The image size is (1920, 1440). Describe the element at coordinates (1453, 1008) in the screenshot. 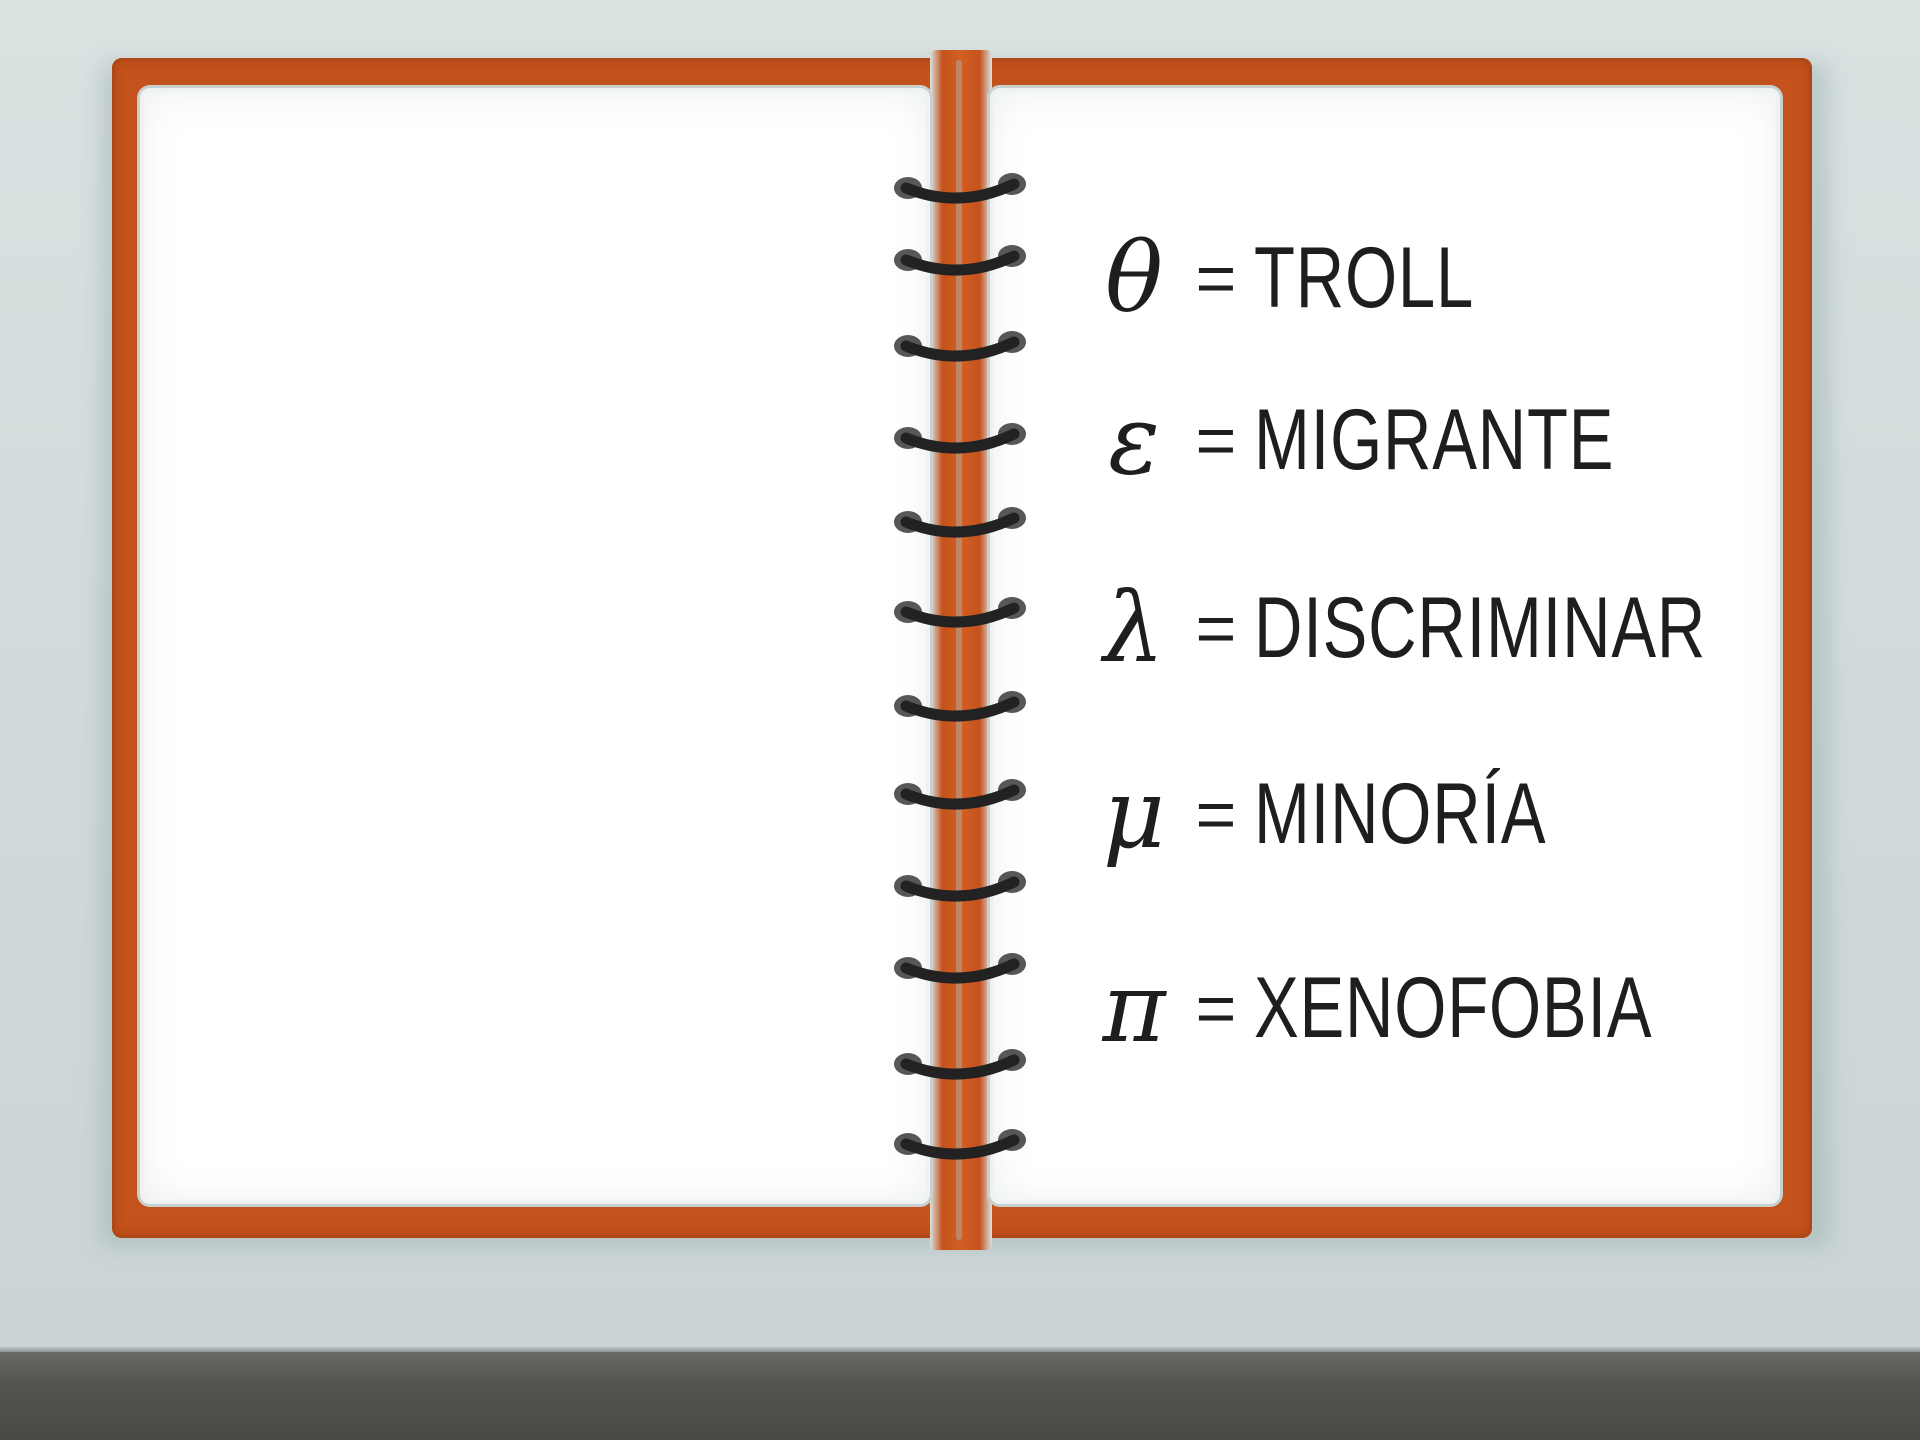

I see `glossary-word: XENOFOBIA` at that location.